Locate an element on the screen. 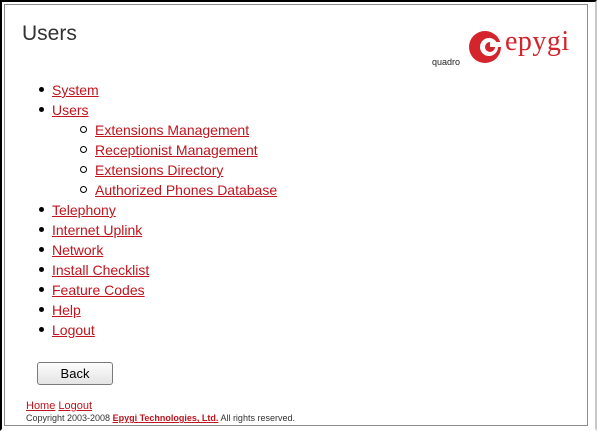 The width and height of the screenshot is (597, 431). menu-link-help: Help is located at coordinates (66, 310).